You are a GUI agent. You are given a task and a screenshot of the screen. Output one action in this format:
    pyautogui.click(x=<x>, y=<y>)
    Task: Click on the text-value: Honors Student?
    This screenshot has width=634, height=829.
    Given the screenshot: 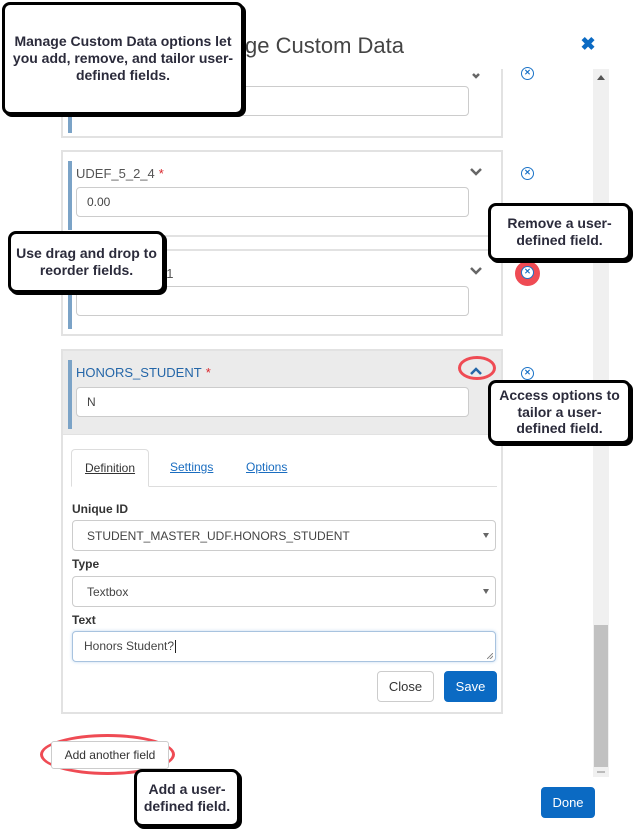 What is the action you would take?
    pyautogui.click(x=129, y=646)
    